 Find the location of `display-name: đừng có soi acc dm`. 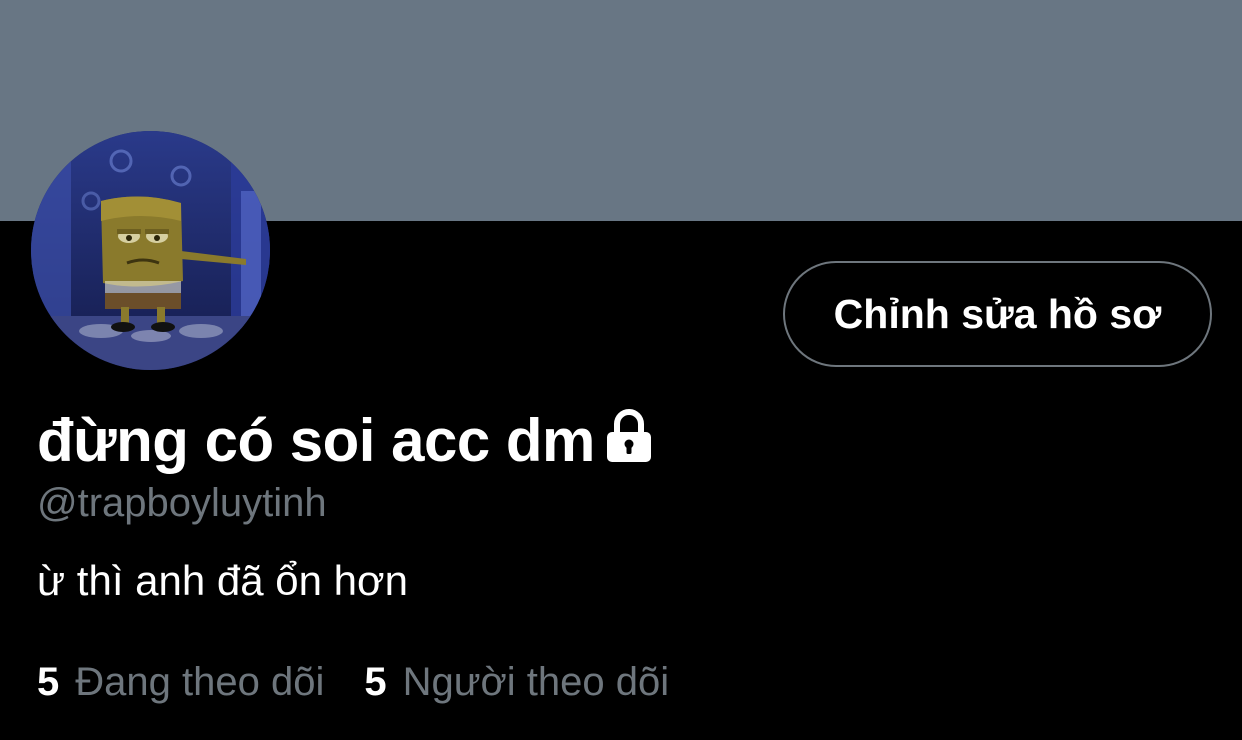

display-name: đừng có soi acc dm is located at coordinates (316, 440).